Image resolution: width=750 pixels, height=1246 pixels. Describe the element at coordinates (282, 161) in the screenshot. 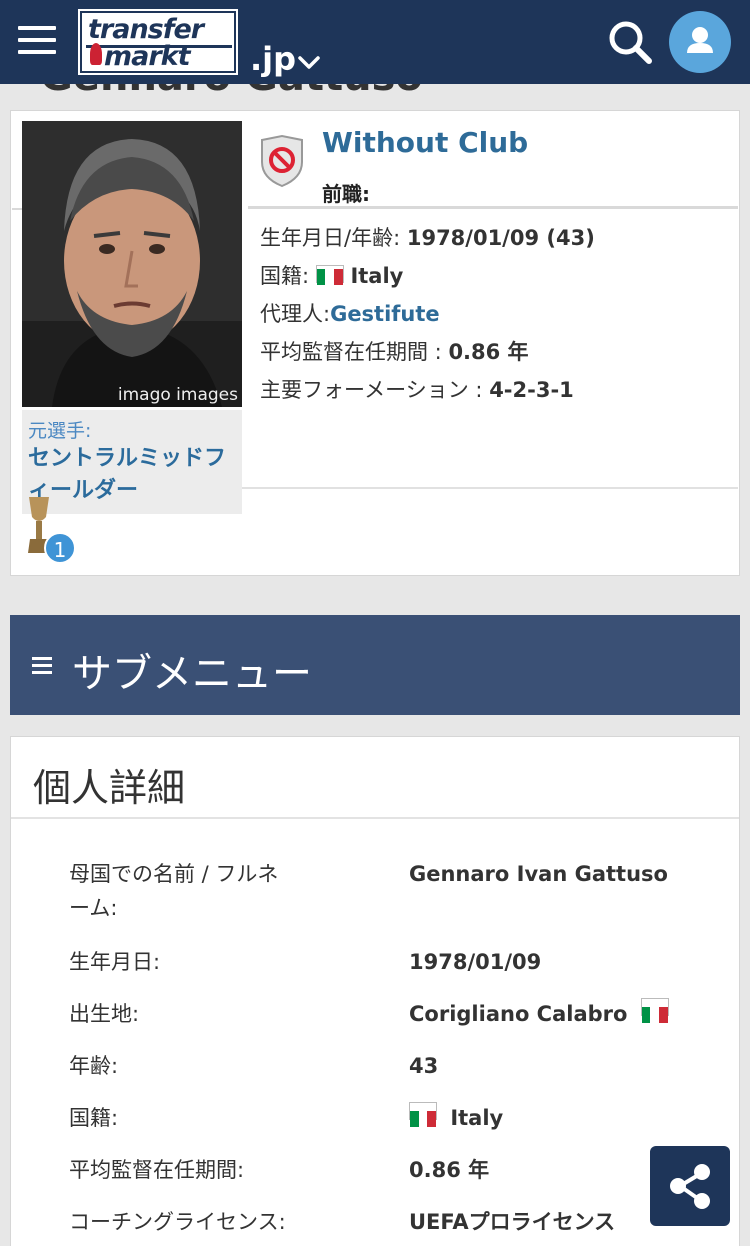

I see `no-club-shield-icon` at that location.